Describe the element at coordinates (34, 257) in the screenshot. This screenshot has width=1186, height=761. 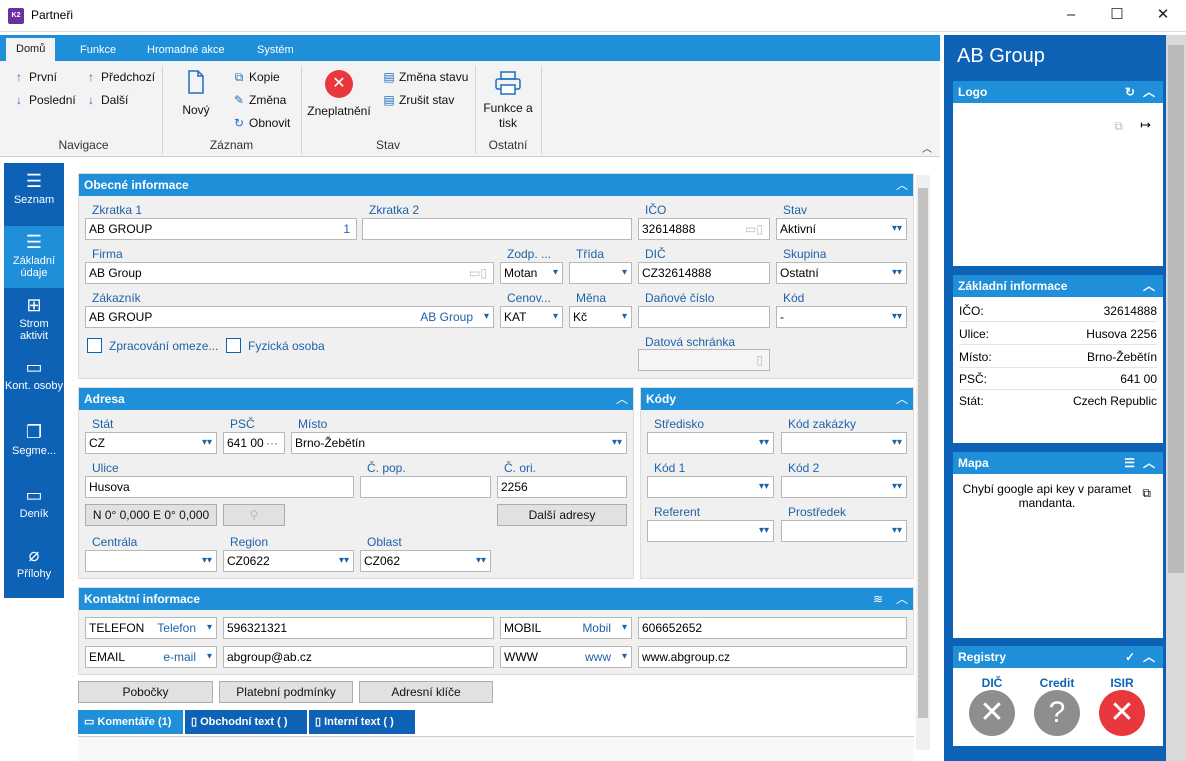
I see `nav-zakladni-udaje: ☰ Základní údaje` at that location.